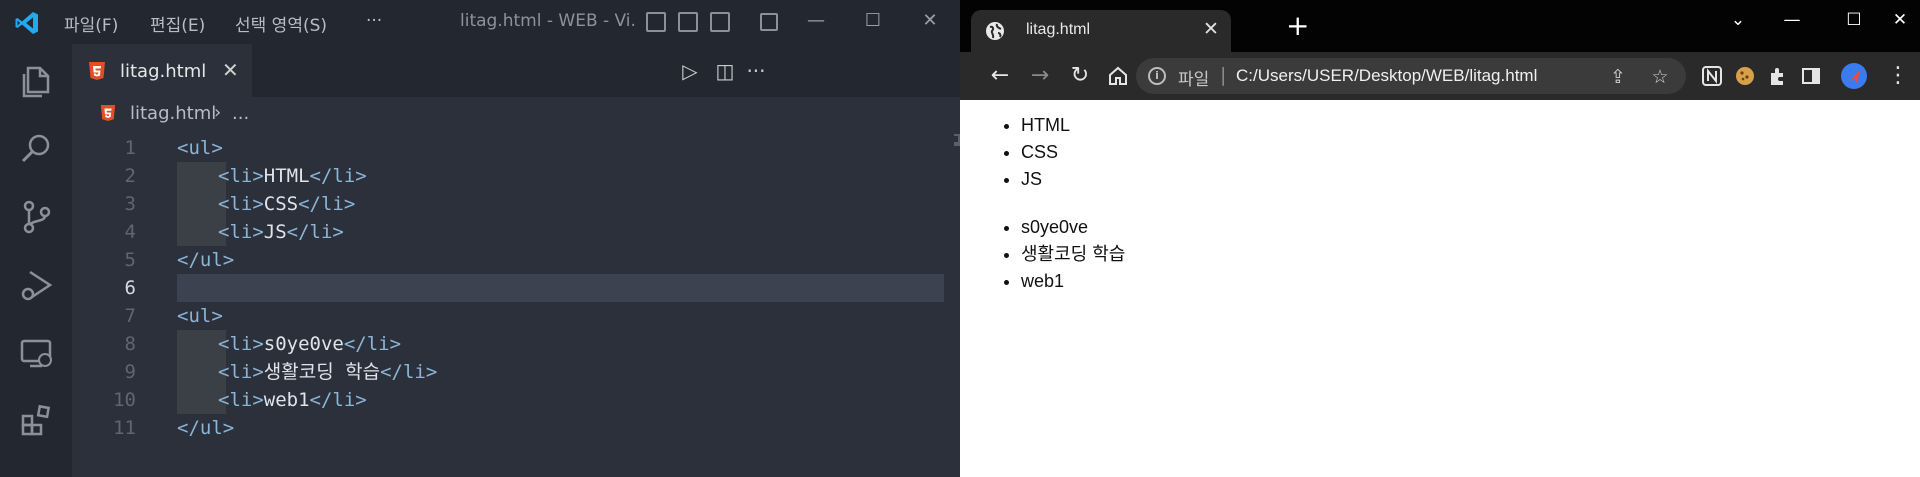 This screenshot has width=1920, height=477. What do you see at coordinates (1618, 77) in the screenshot?
I see `share-icon: ⇪` at bounding box center [1618, 77].